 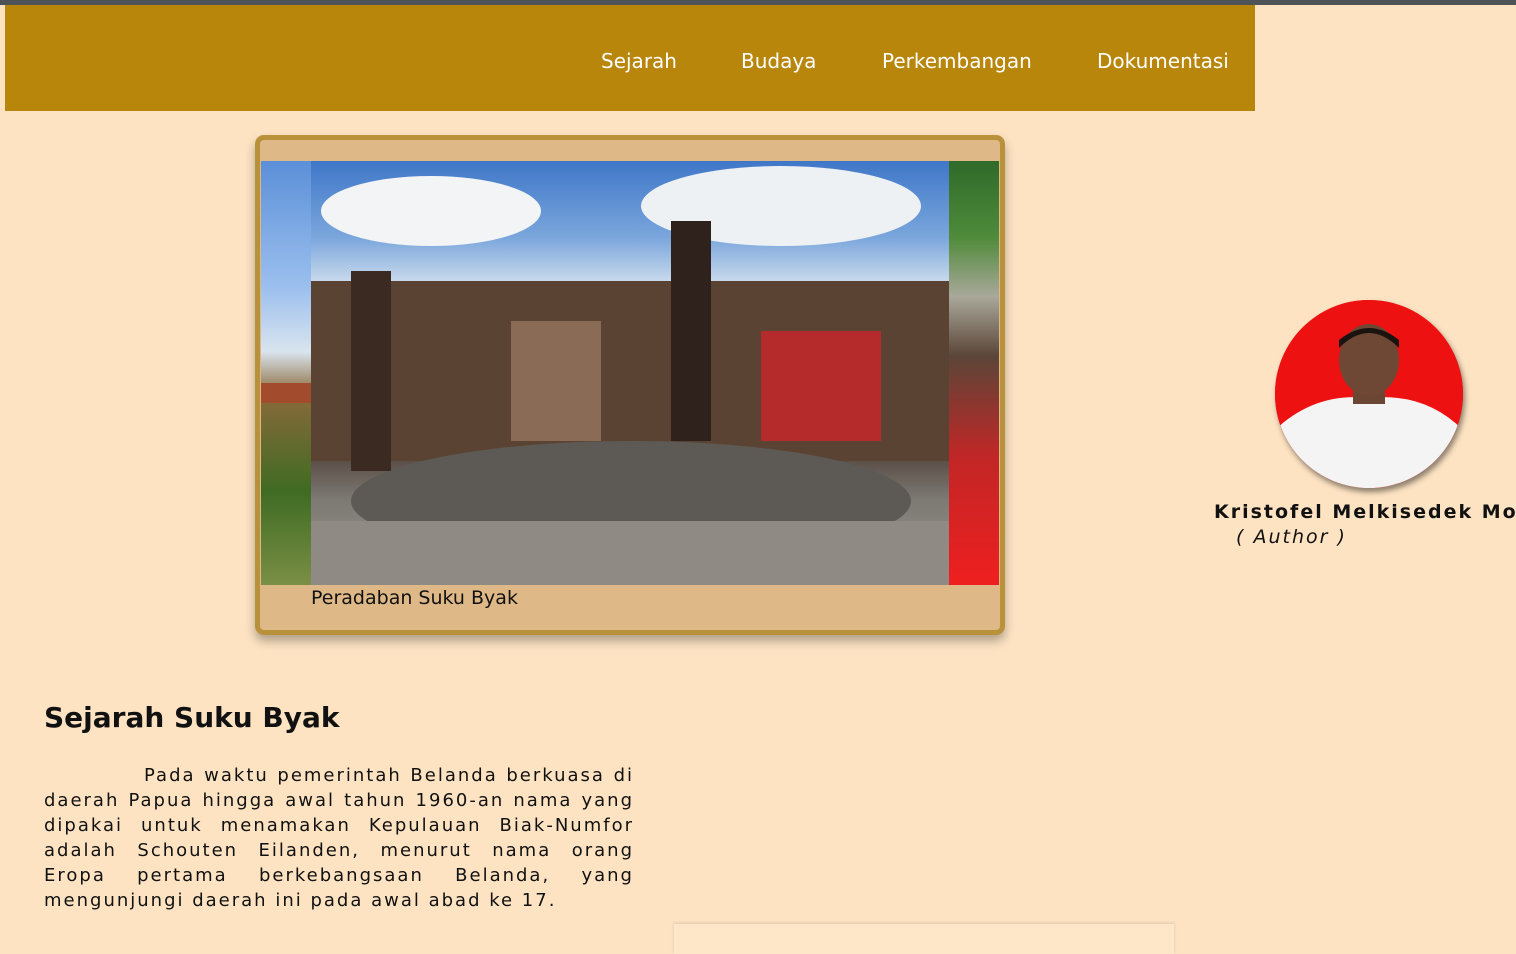 What do you see at coordinates (1291, 537) in the screenshot?
I see `author-role: ( Author )` at bounding box center [1291, 537].